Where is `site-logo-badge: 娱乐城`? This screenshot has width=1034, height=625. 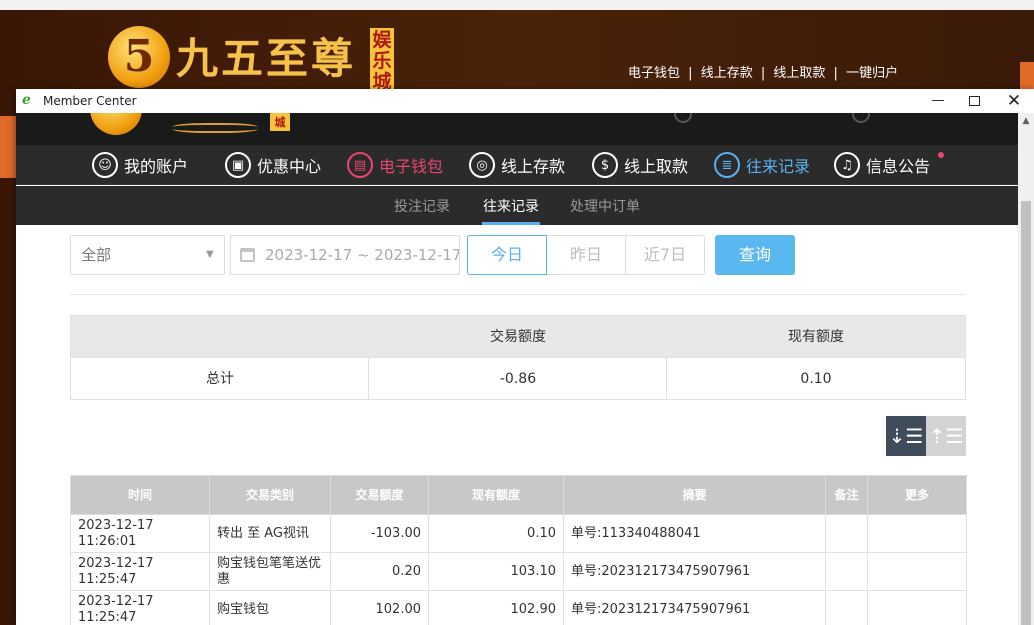 site-logo-badge: 娱乐城 is located at coordinates (382, 60).